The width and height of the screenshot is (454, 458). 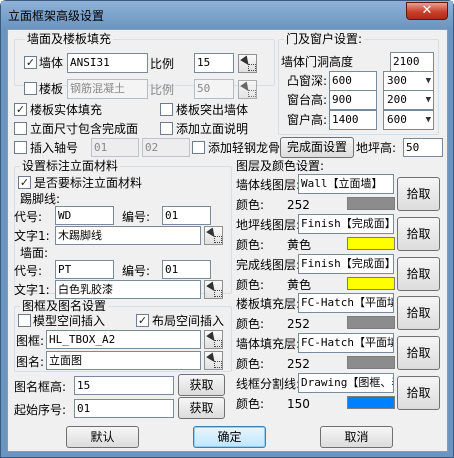 What do you see at coordinates (346, 184) in the screenshot?
I see `layer-name-input: Wall【立面墙】` at bounding box center [346, 184].